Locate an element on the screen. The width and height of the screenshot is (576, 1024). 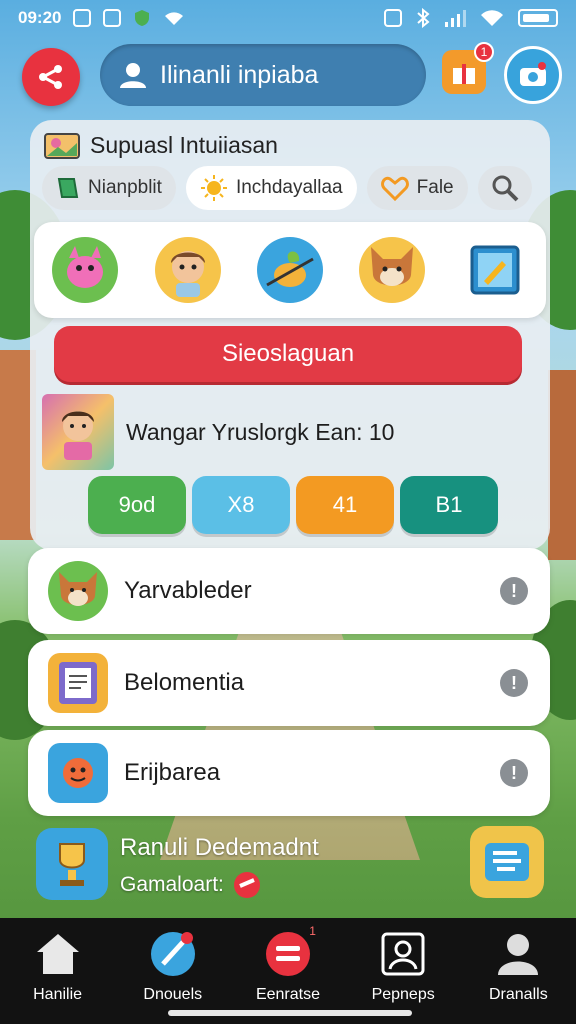
nav-label: Eenratse is located at coordinates (287, 994).